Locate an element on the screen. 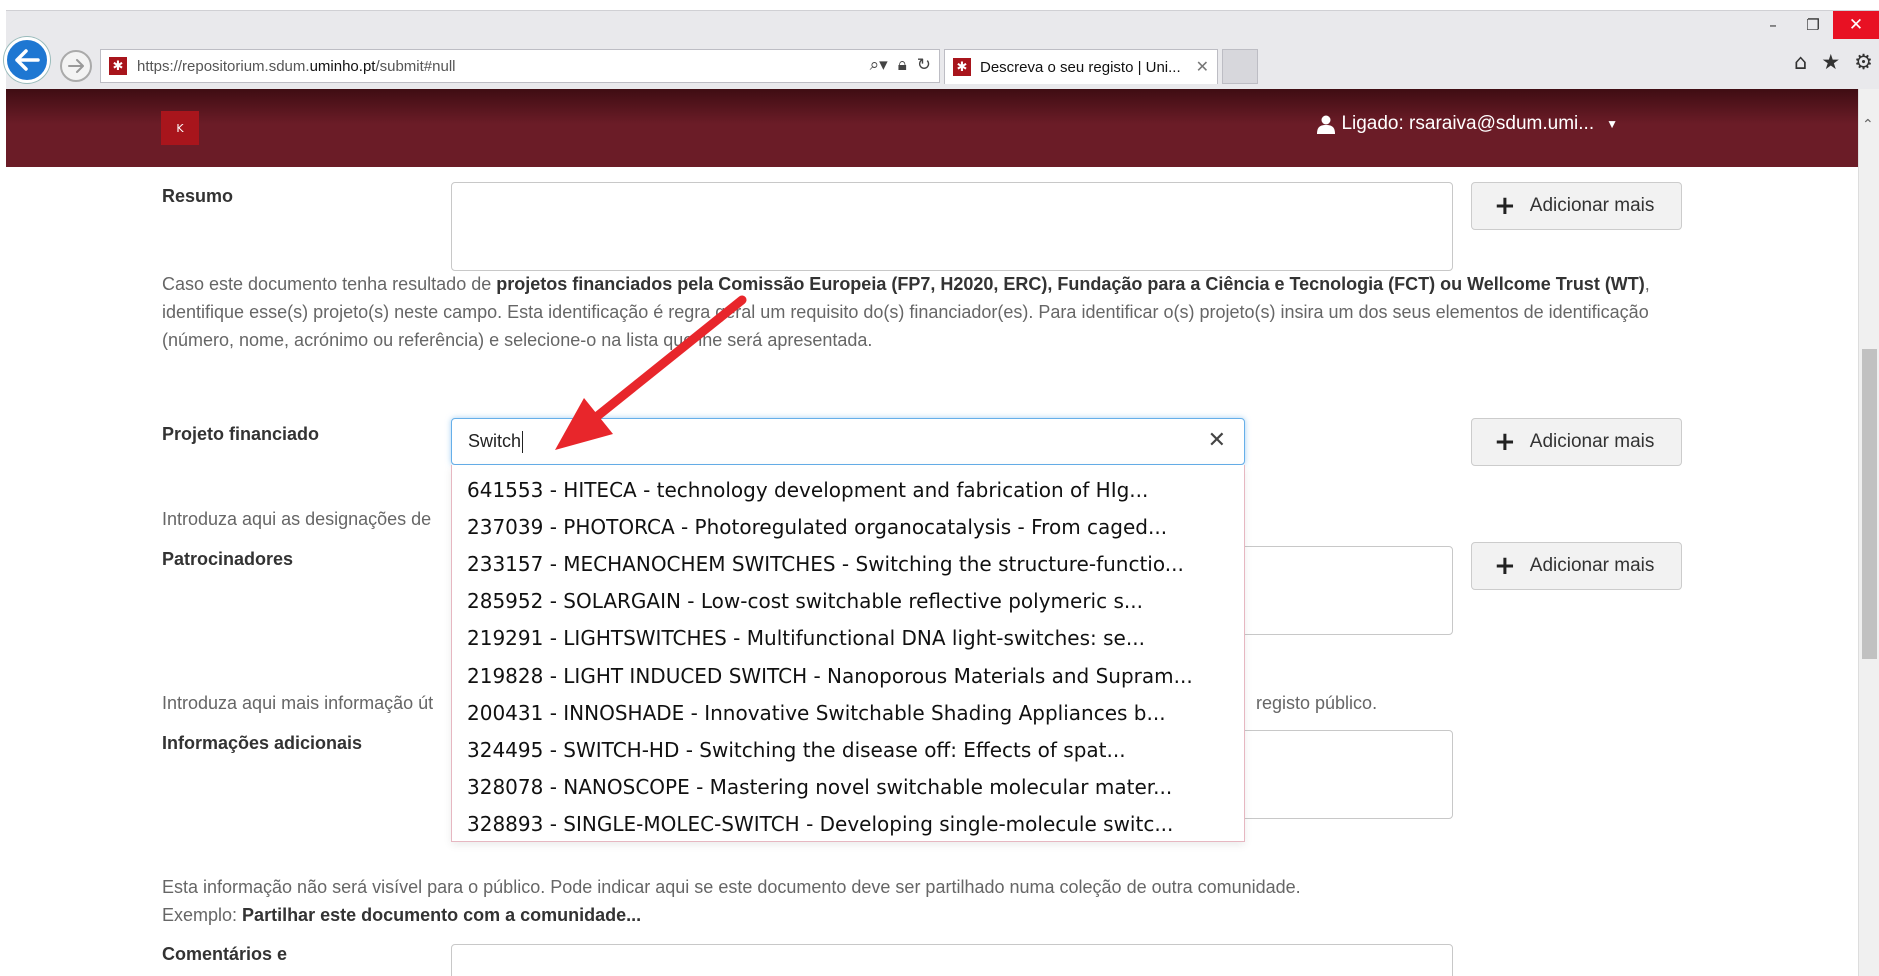 This screenshot has height=976, width=1879. text-cursor is located at coordinates (523, 441).